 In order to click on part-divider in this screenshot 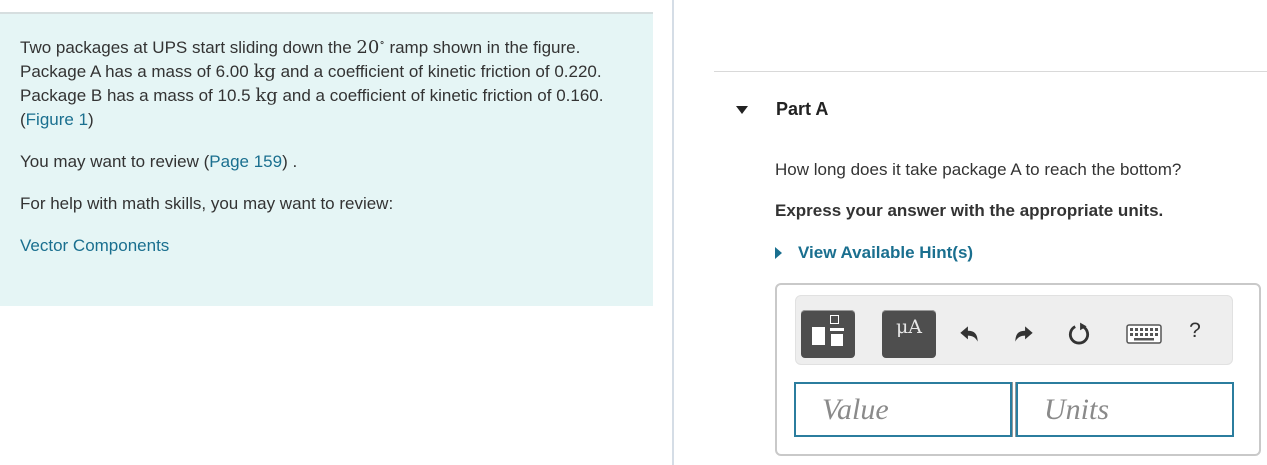, I will do `click(990, 71)`.